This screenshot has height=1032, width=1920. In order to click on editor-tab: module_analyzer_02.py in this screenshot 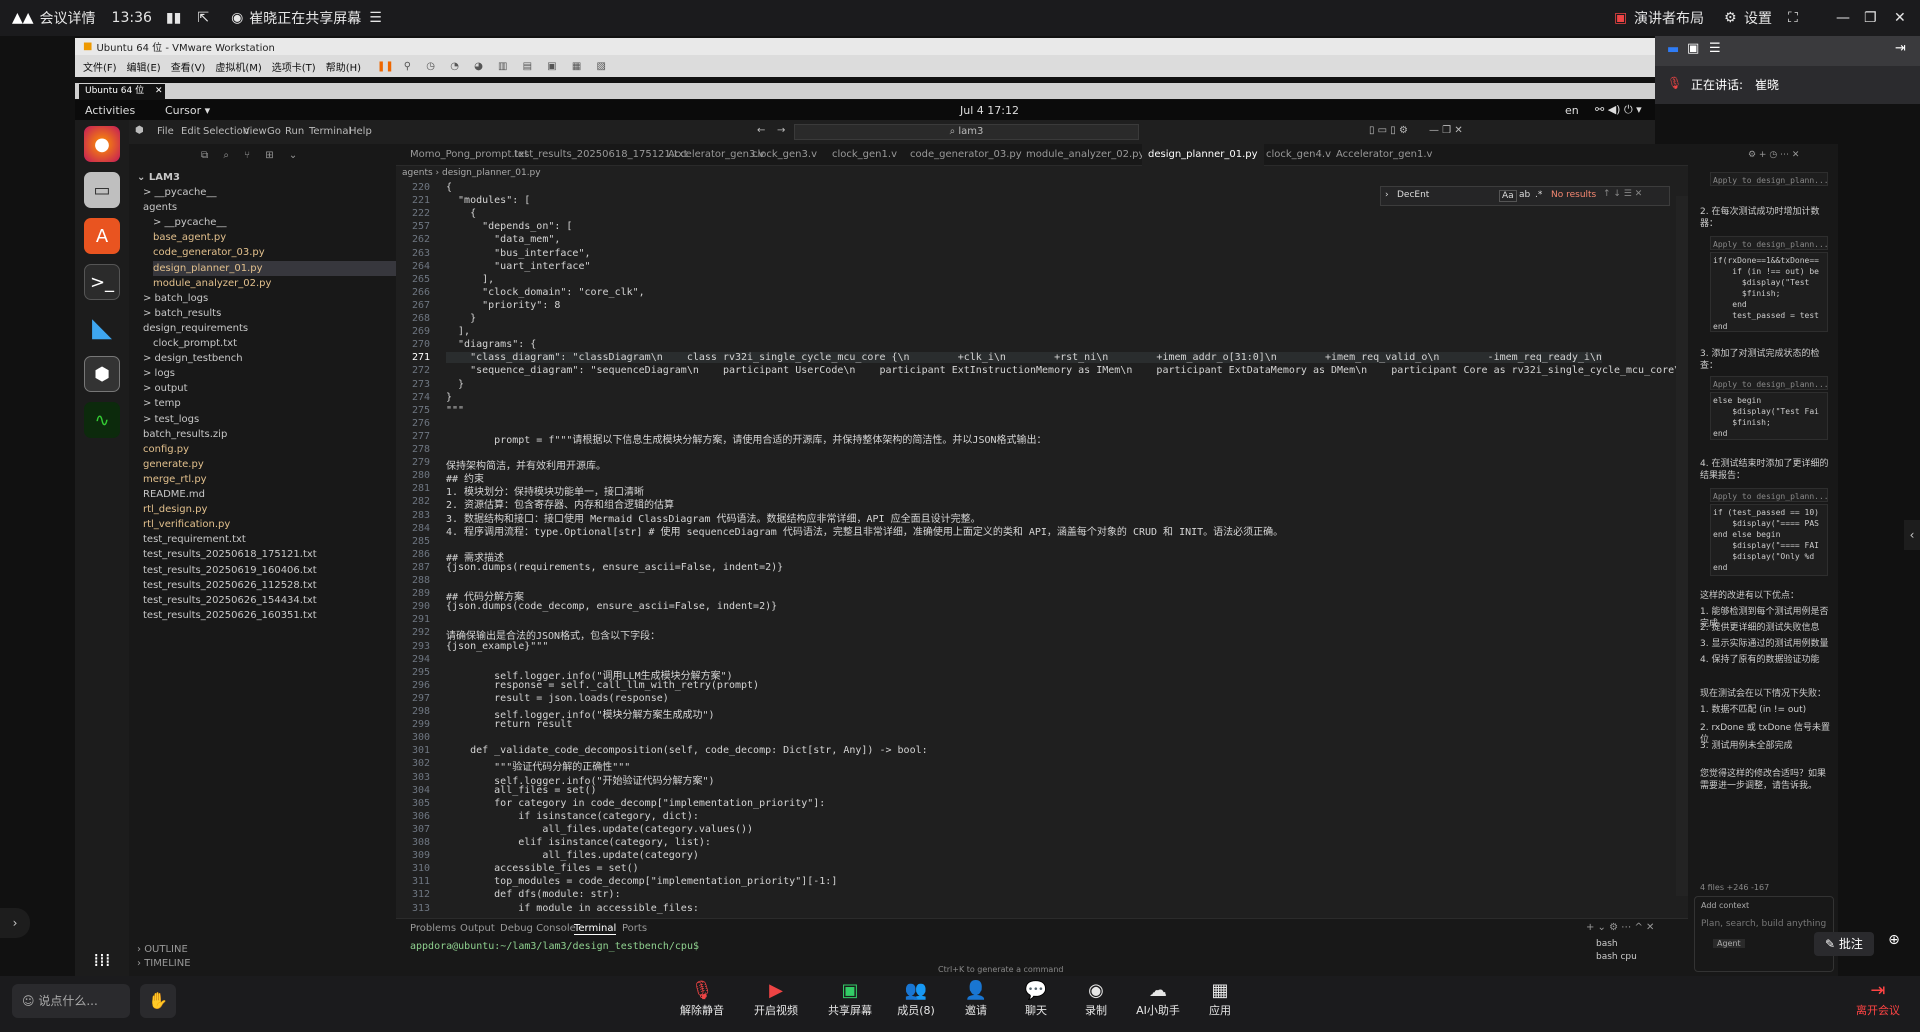, I will do `click(1085, 155)`.